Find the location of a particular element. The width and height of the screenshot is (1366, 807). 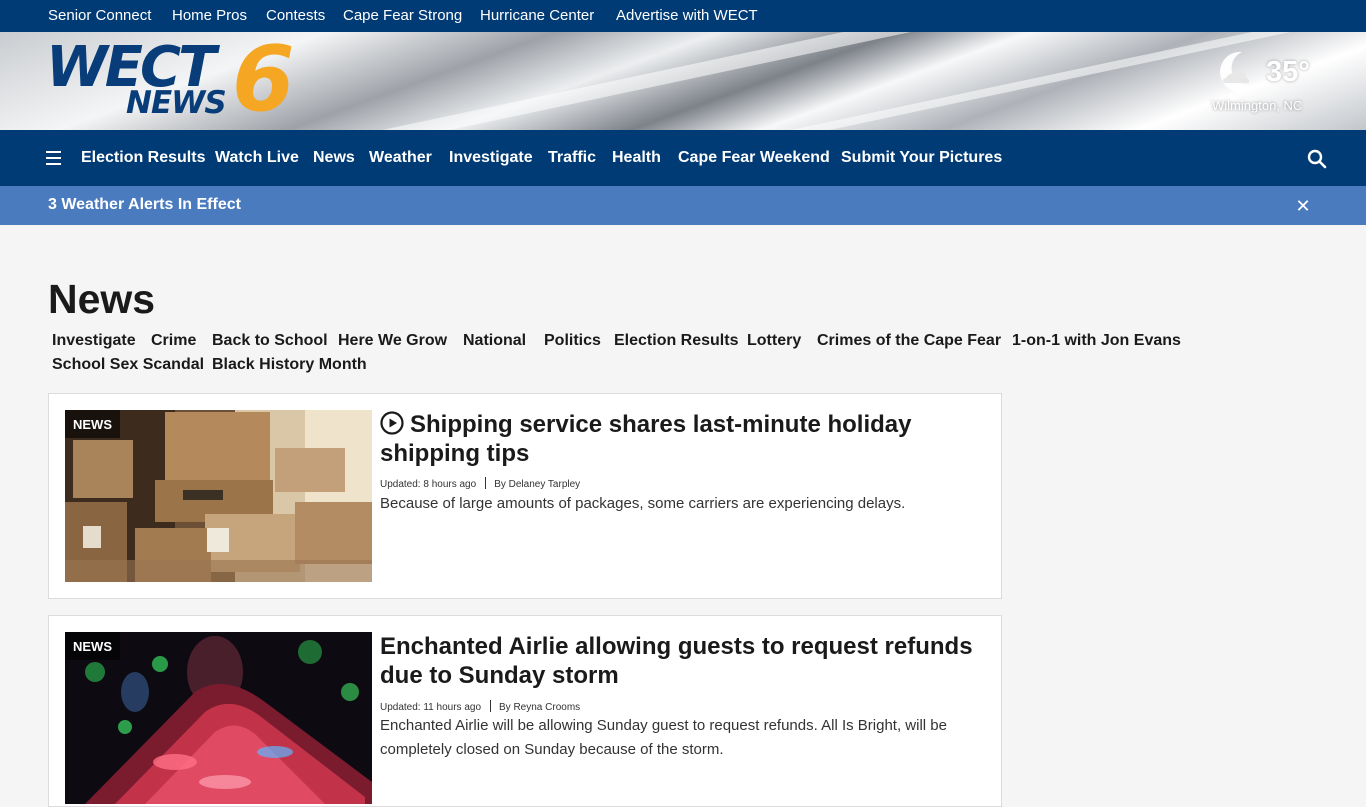

station-logo: WECT NEWS 6 is located at coordinates (181, 80).